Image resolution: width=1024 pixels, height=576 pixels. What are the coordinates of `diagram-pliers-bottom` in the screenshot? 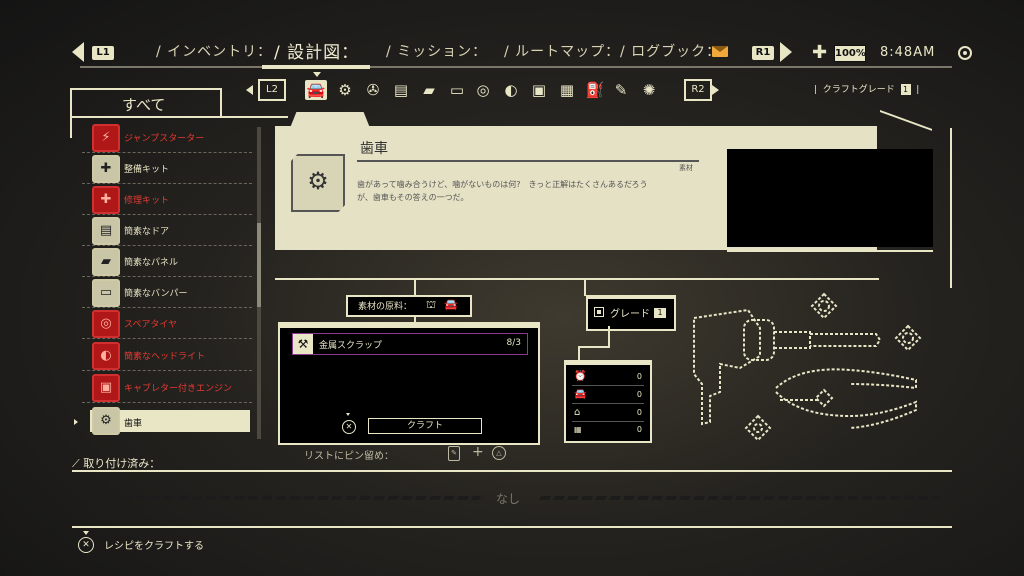 It's located at (846, 410).